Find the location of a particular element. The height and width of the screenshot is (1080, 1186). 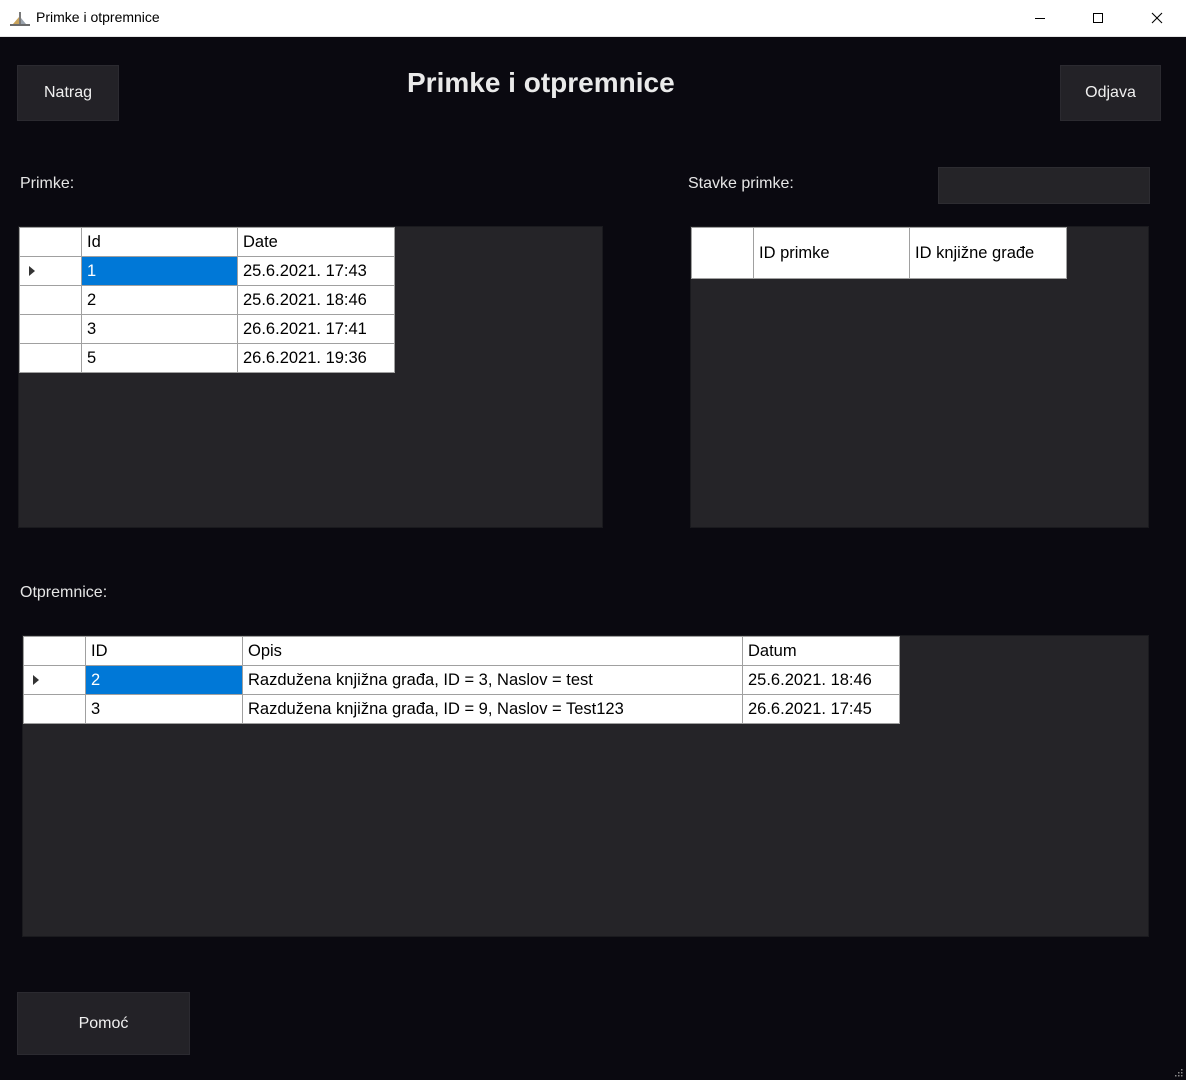

stavke-input is located at coordinates (1044, 185).